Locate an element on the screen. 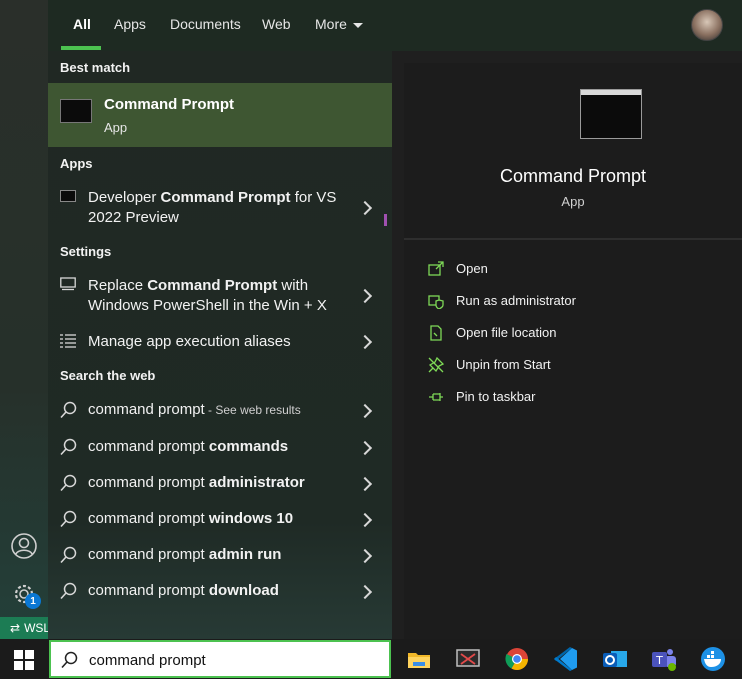 This screenshot has width=742, height=679. best-match-item: Command Prompt App is located at coordinates (220, 115).